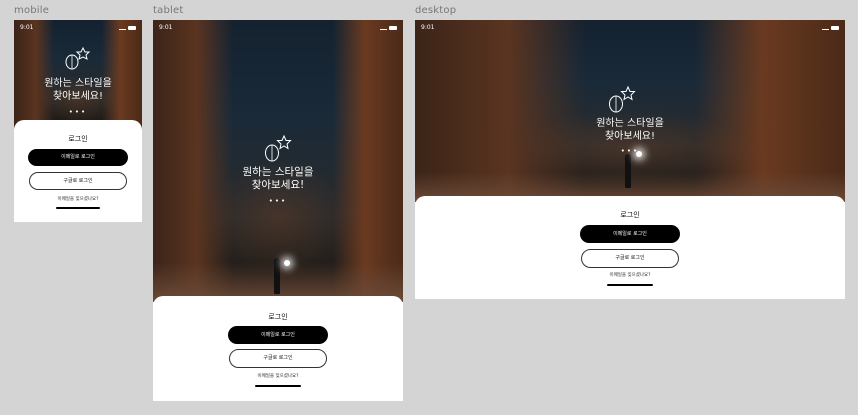  Describe the element at coordinates (32, 10) in the screenshot. I see `frame-label-mobile: mobile` at that location.